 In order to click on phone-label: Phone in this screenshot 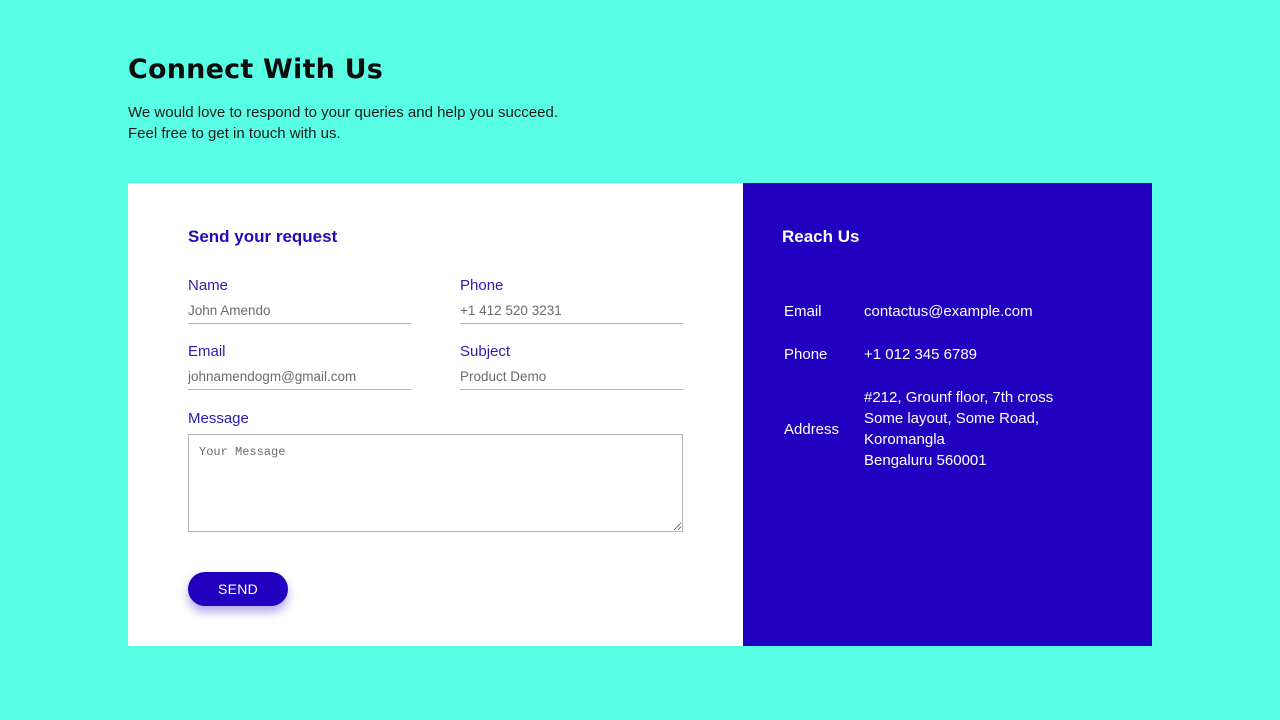, I will do `click(482, 285)`.